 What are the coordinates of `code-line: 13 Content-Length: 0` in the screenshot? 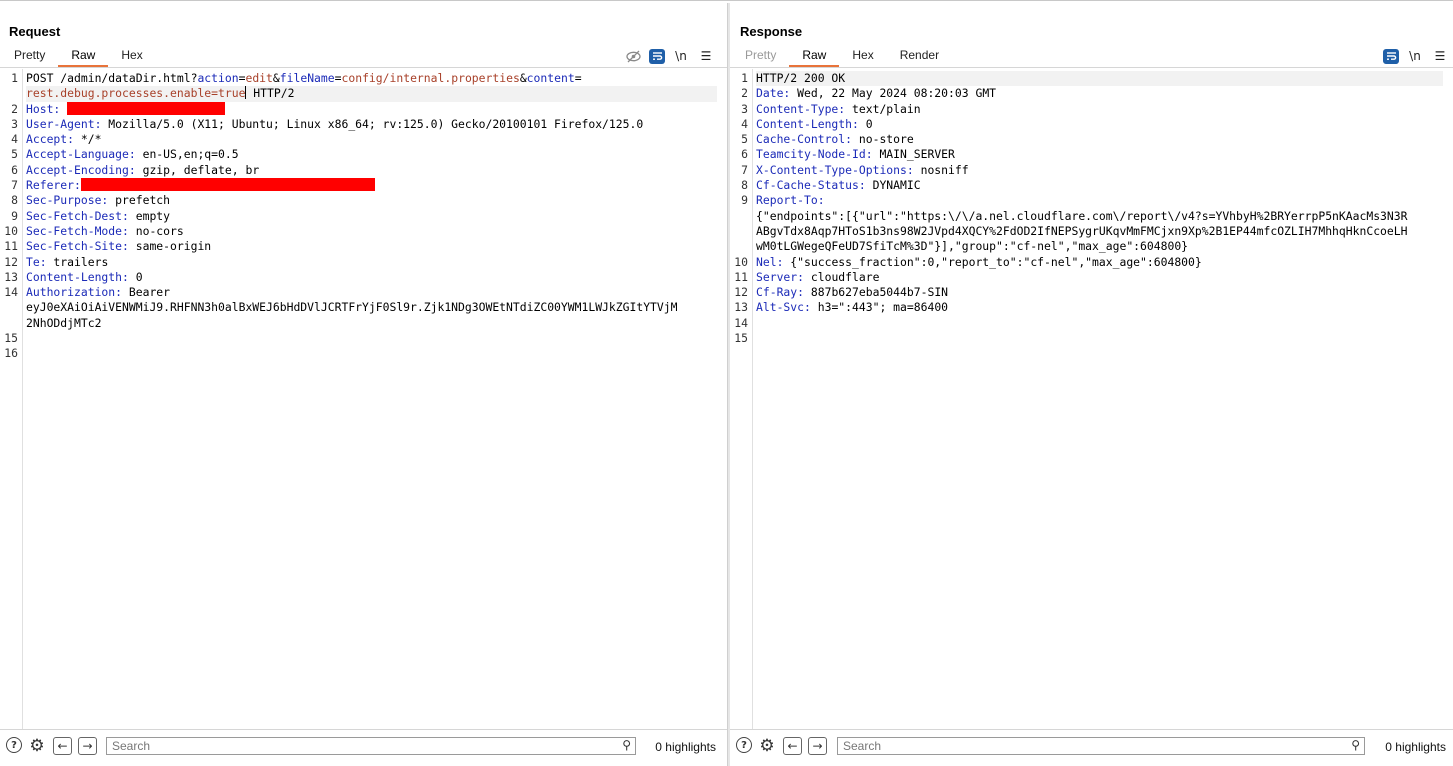 It's located at (360, 277).